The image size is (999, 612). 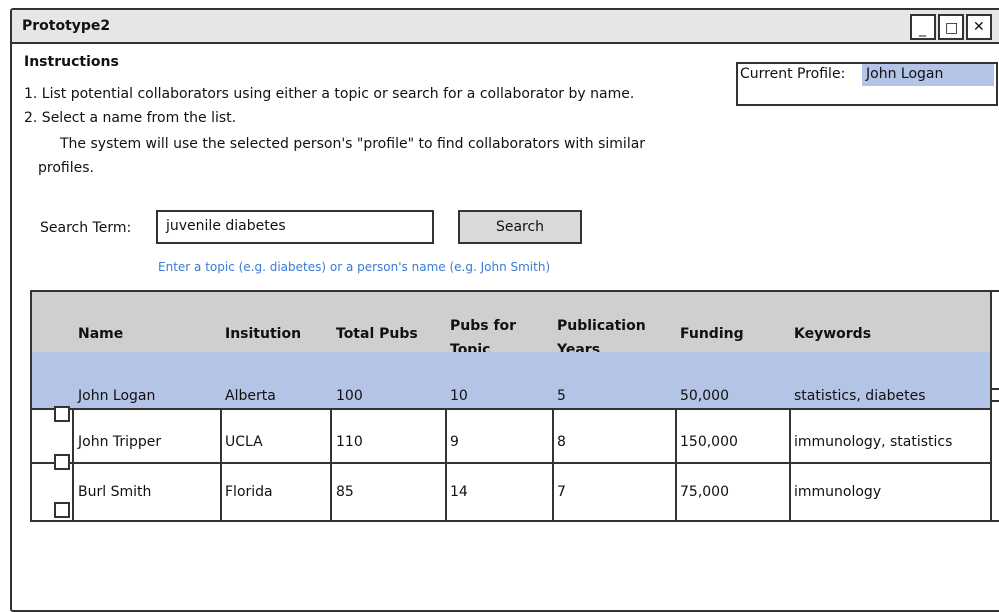 I want to click on scrollbar-thumb, so click(x=995, y=395).